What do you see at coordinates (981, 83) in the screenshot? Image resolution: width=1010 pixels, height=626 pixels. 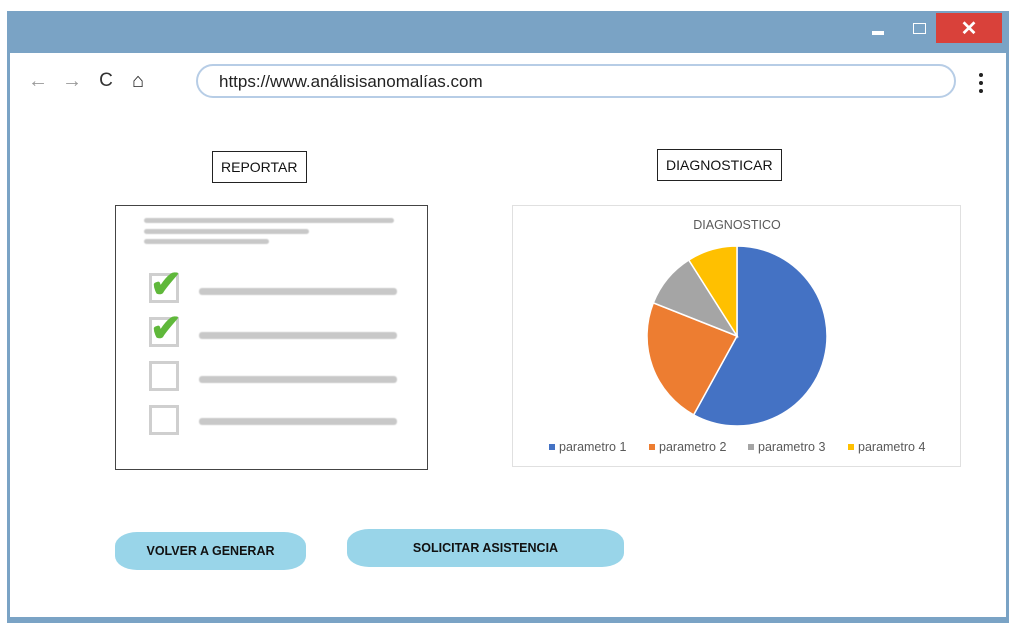 I see `more-menu-icon` at bounding box center [981, 83].